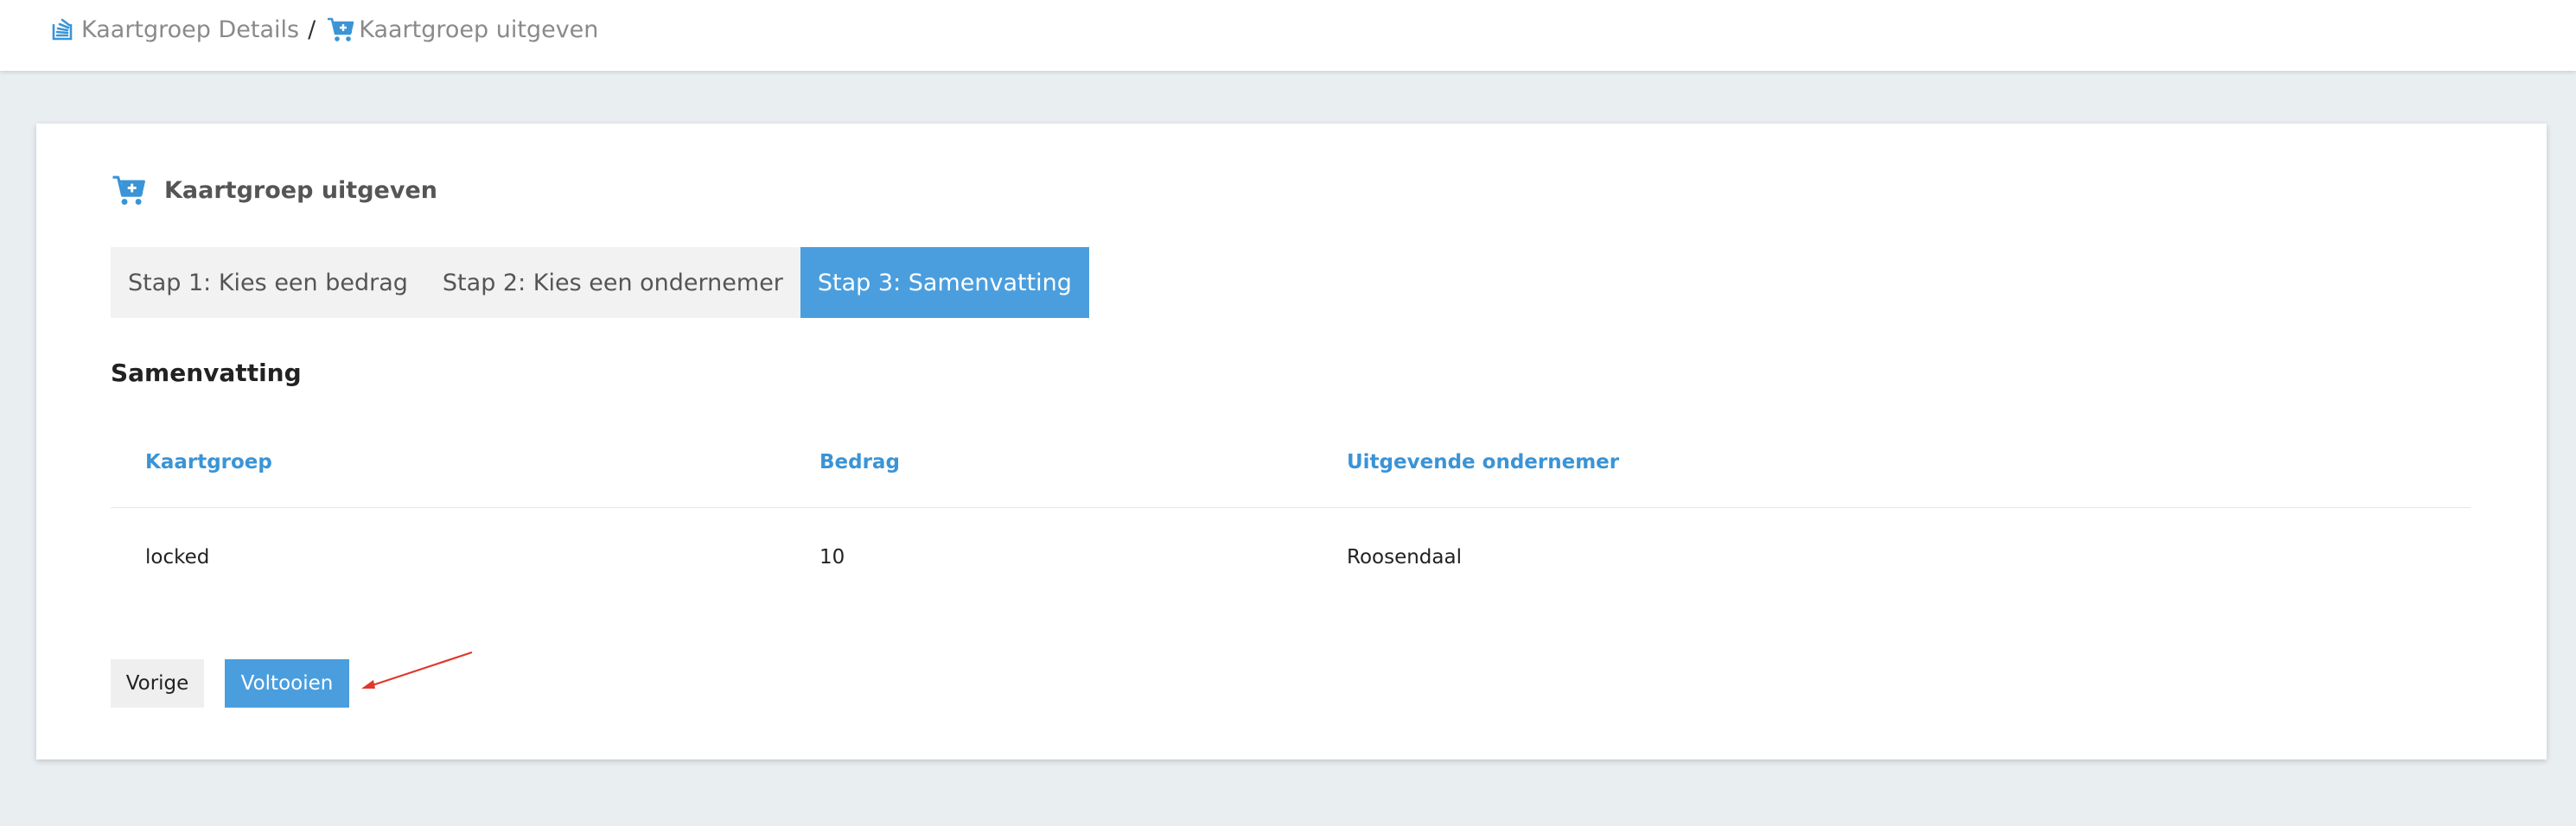 The height and width of the screenshot is (826, 2576). I want to click on breadcrumb: Kaartgroep Details / Kaartgroep uitgeven, so click(323, 30).